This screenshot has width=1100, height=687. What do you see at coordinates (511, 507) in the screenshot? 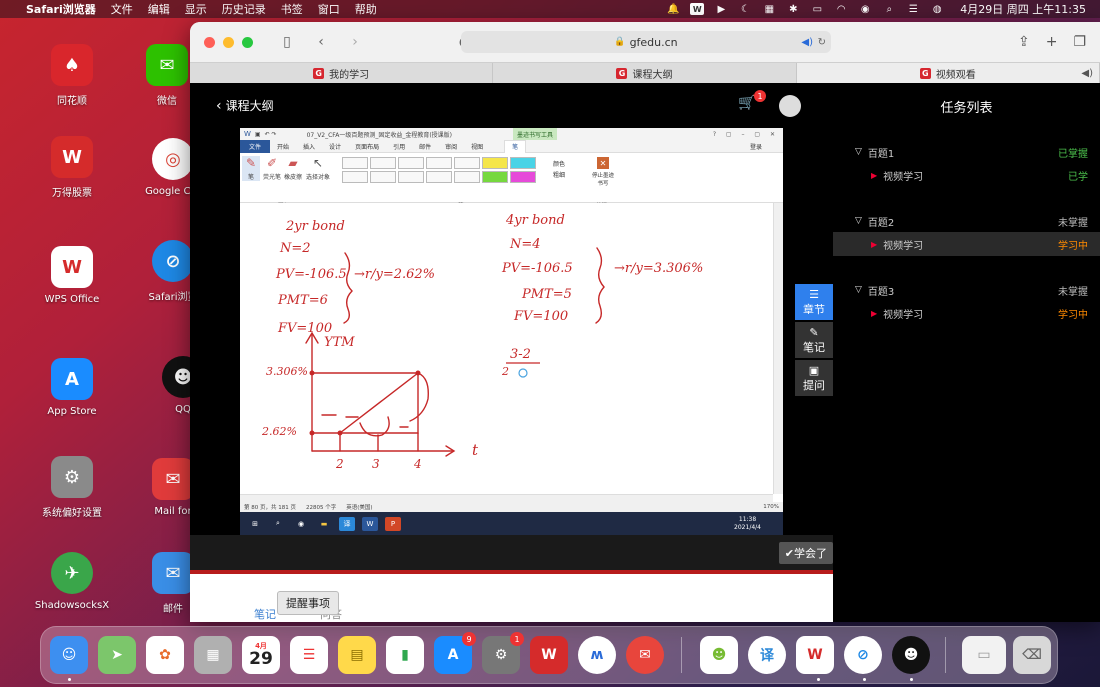
I see `word-statusbar: 第 80 页，共 181 页 22805 个字 英语(美国) 170%` at bounding box center [511, 507].